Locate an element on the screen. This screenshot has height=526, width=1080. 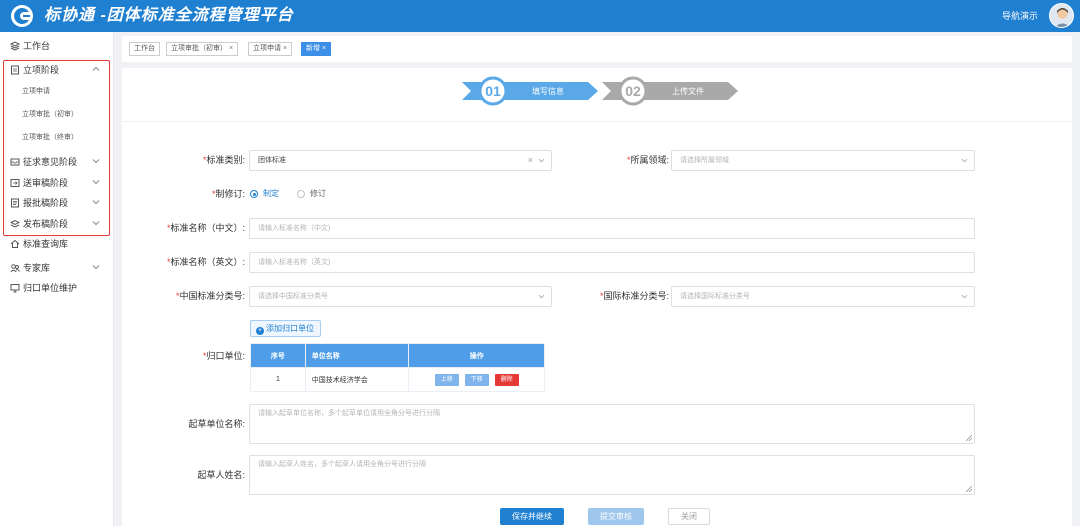
delete-button: 删除 is located at coordinates (506, 379).